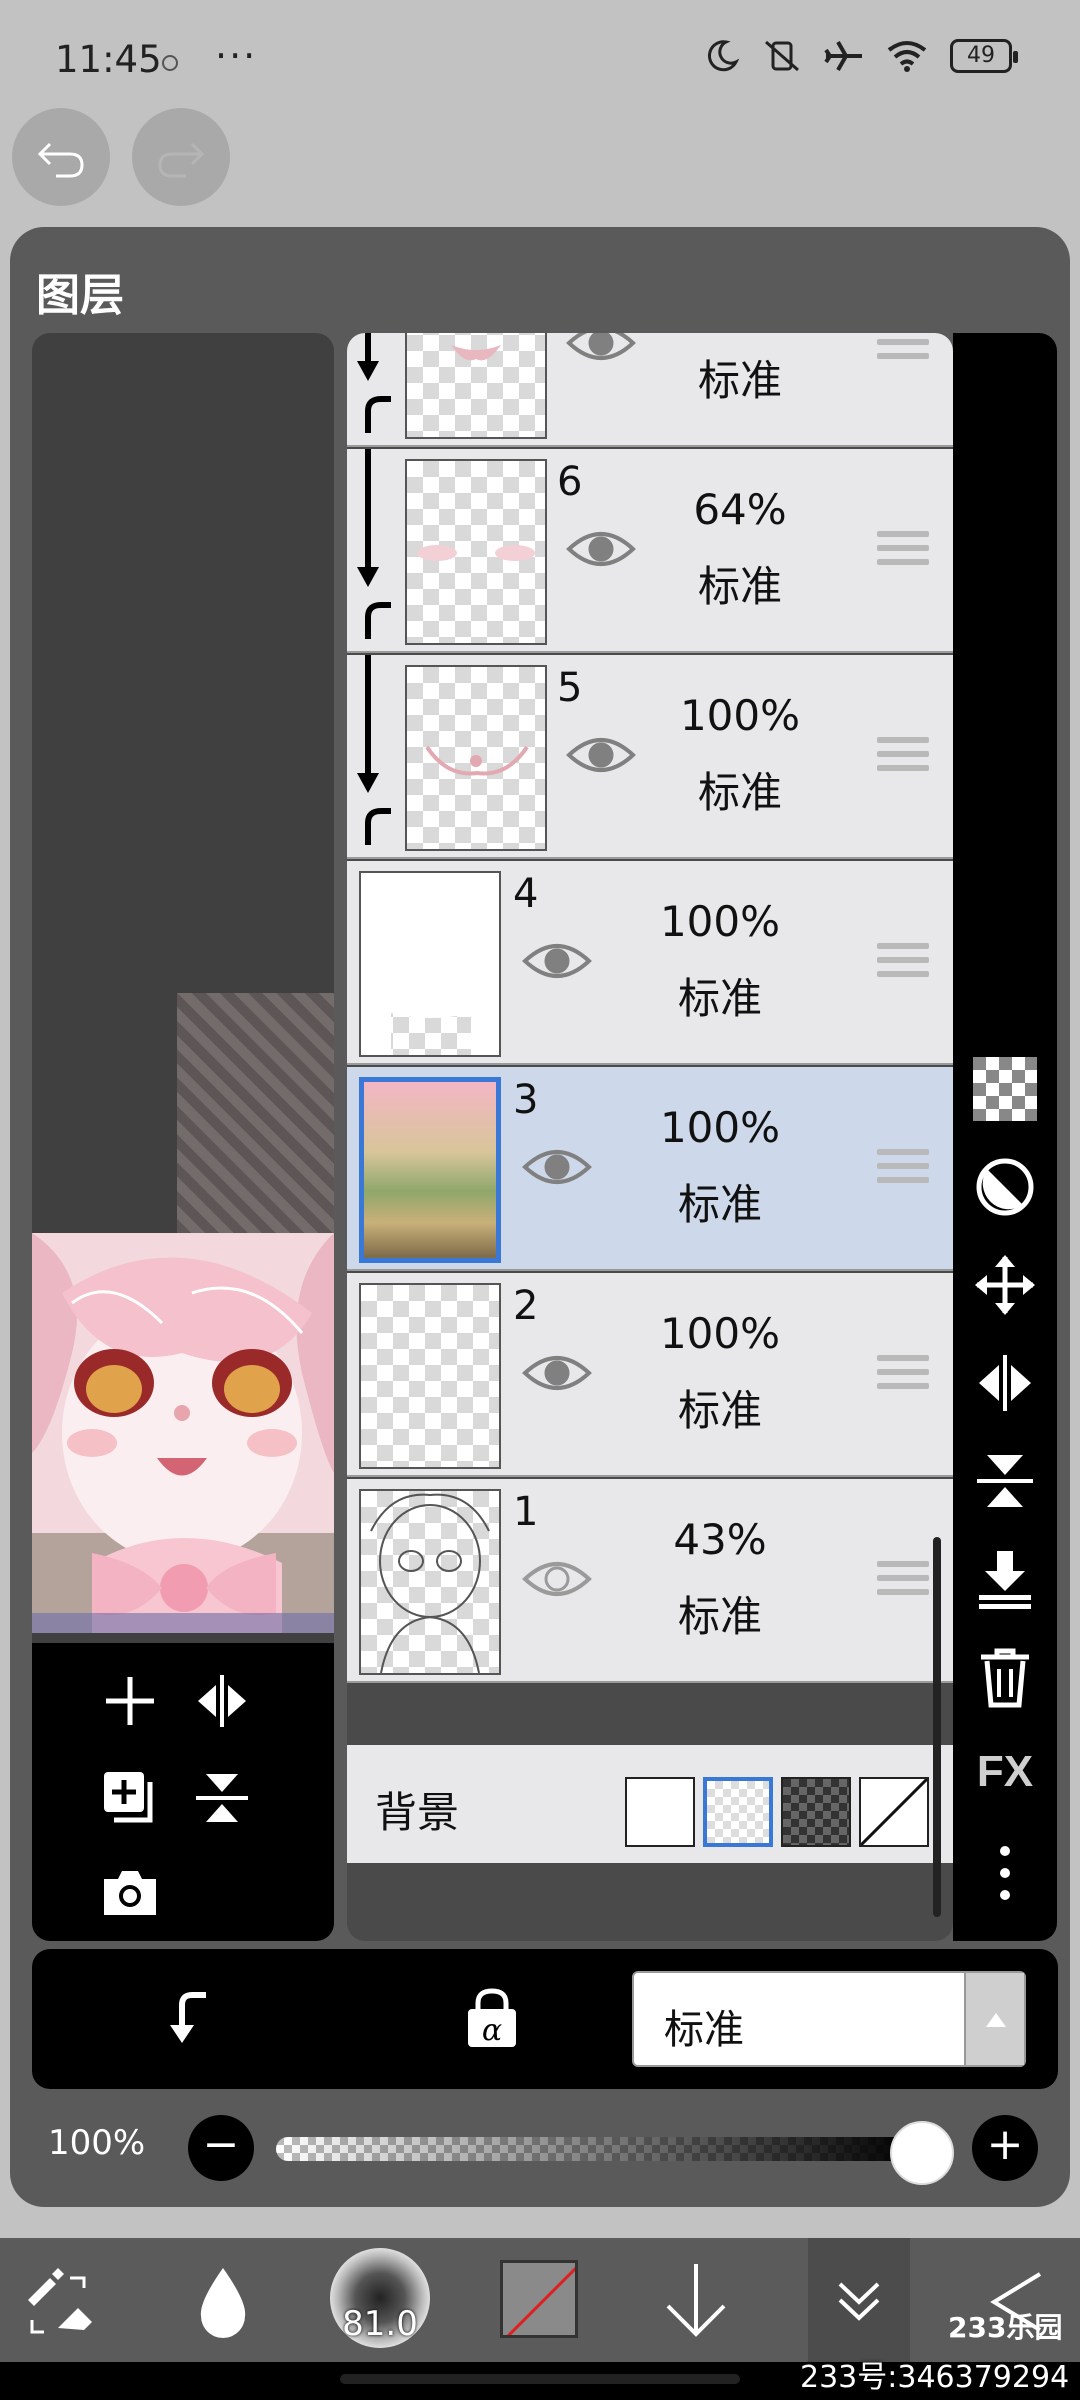 The image size is (1080, 2400). Describe the element at coordinates (97, 2143) in the screenshot. I see `opacity-label: 100%` at that location.